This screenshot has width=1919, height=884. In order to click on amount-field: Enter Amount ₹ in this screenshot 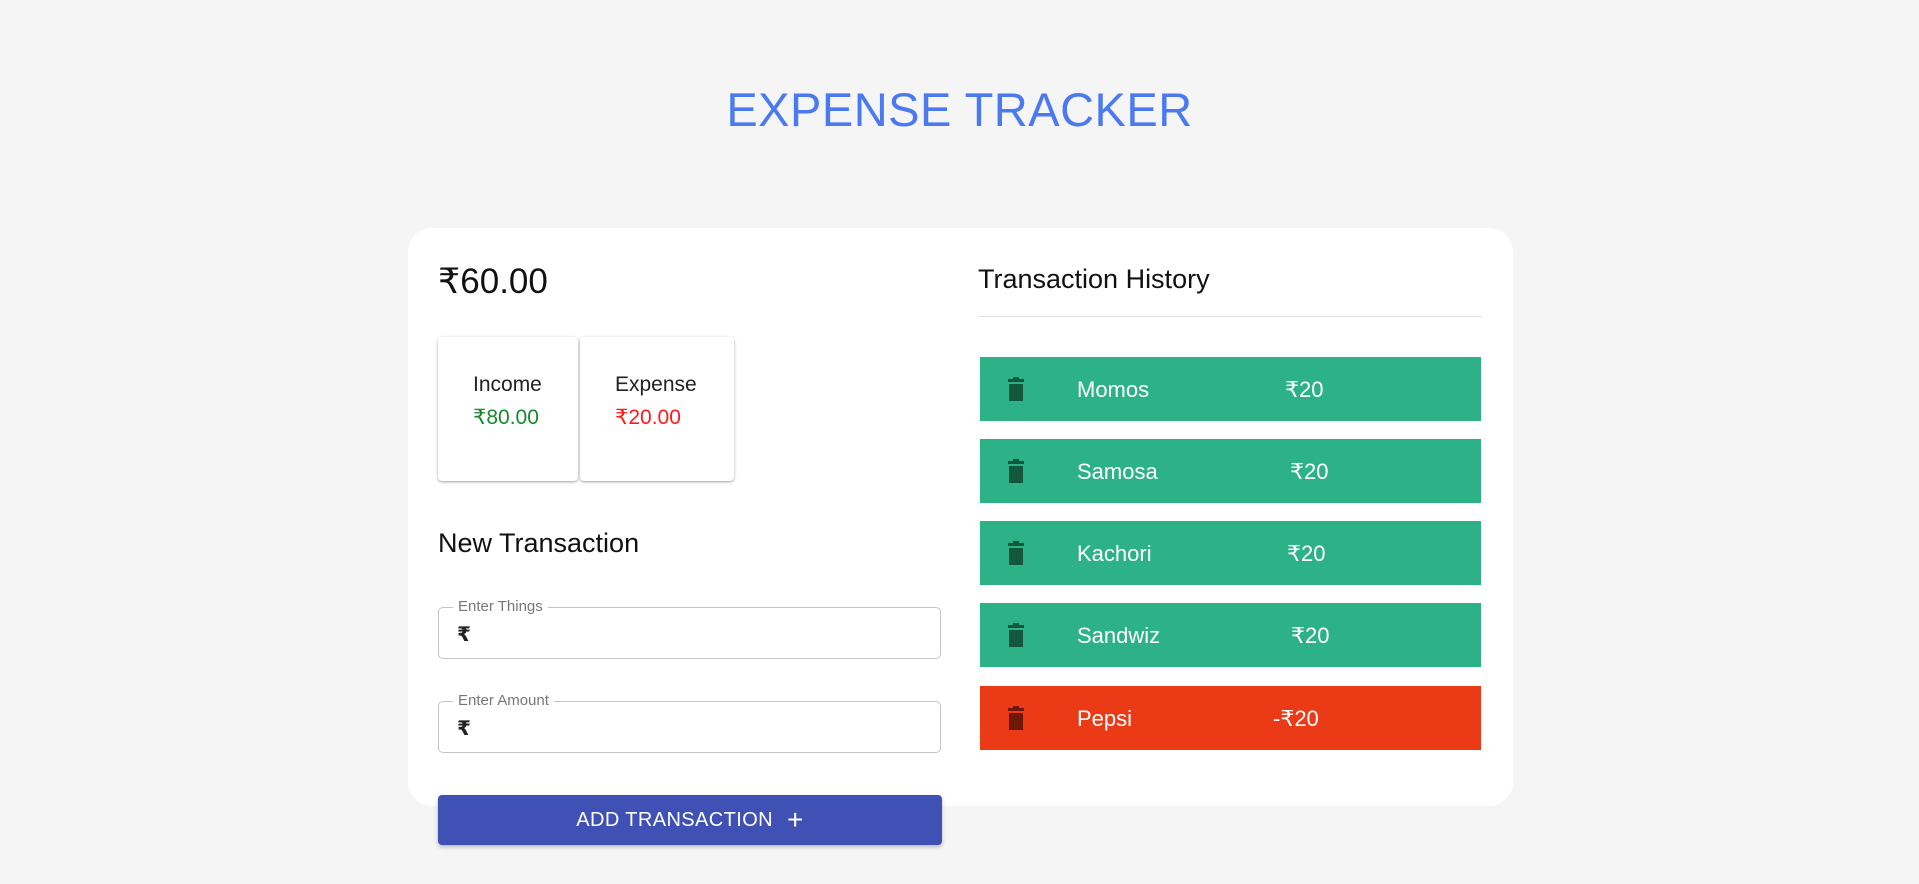, I will do `click(689, 722)`.